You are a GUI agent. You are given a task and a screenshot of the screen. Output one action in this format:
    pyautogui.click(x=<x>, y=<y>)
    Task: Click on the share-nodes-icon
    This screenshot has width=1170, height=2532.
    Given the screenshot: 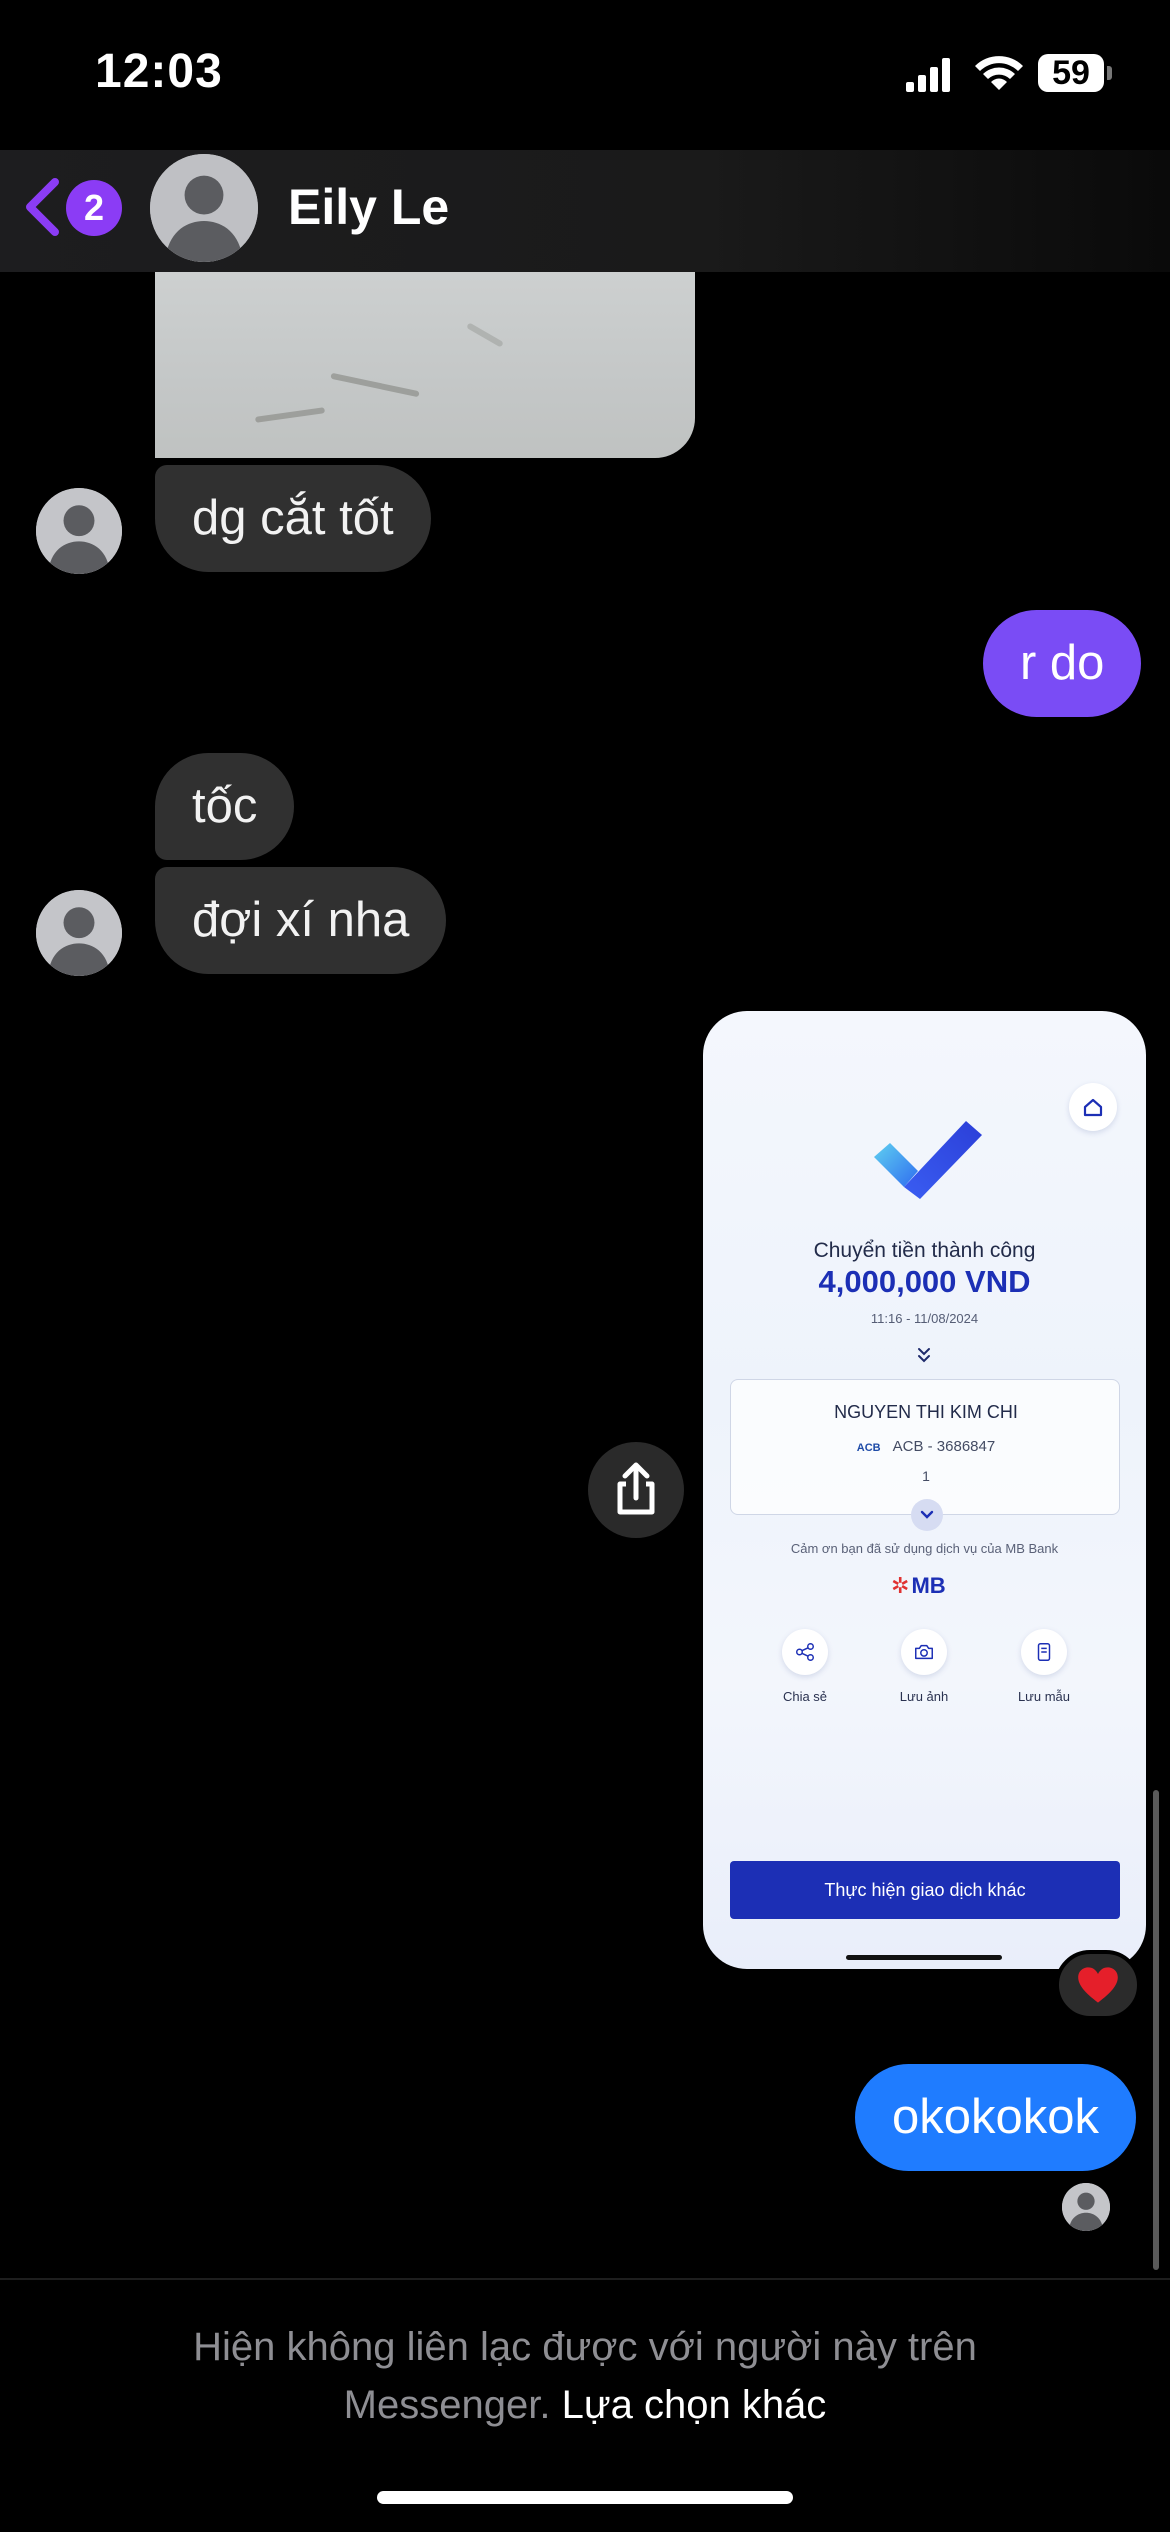 What is the action you would take?
    pyautogui.click(x=805, y=1652)
    